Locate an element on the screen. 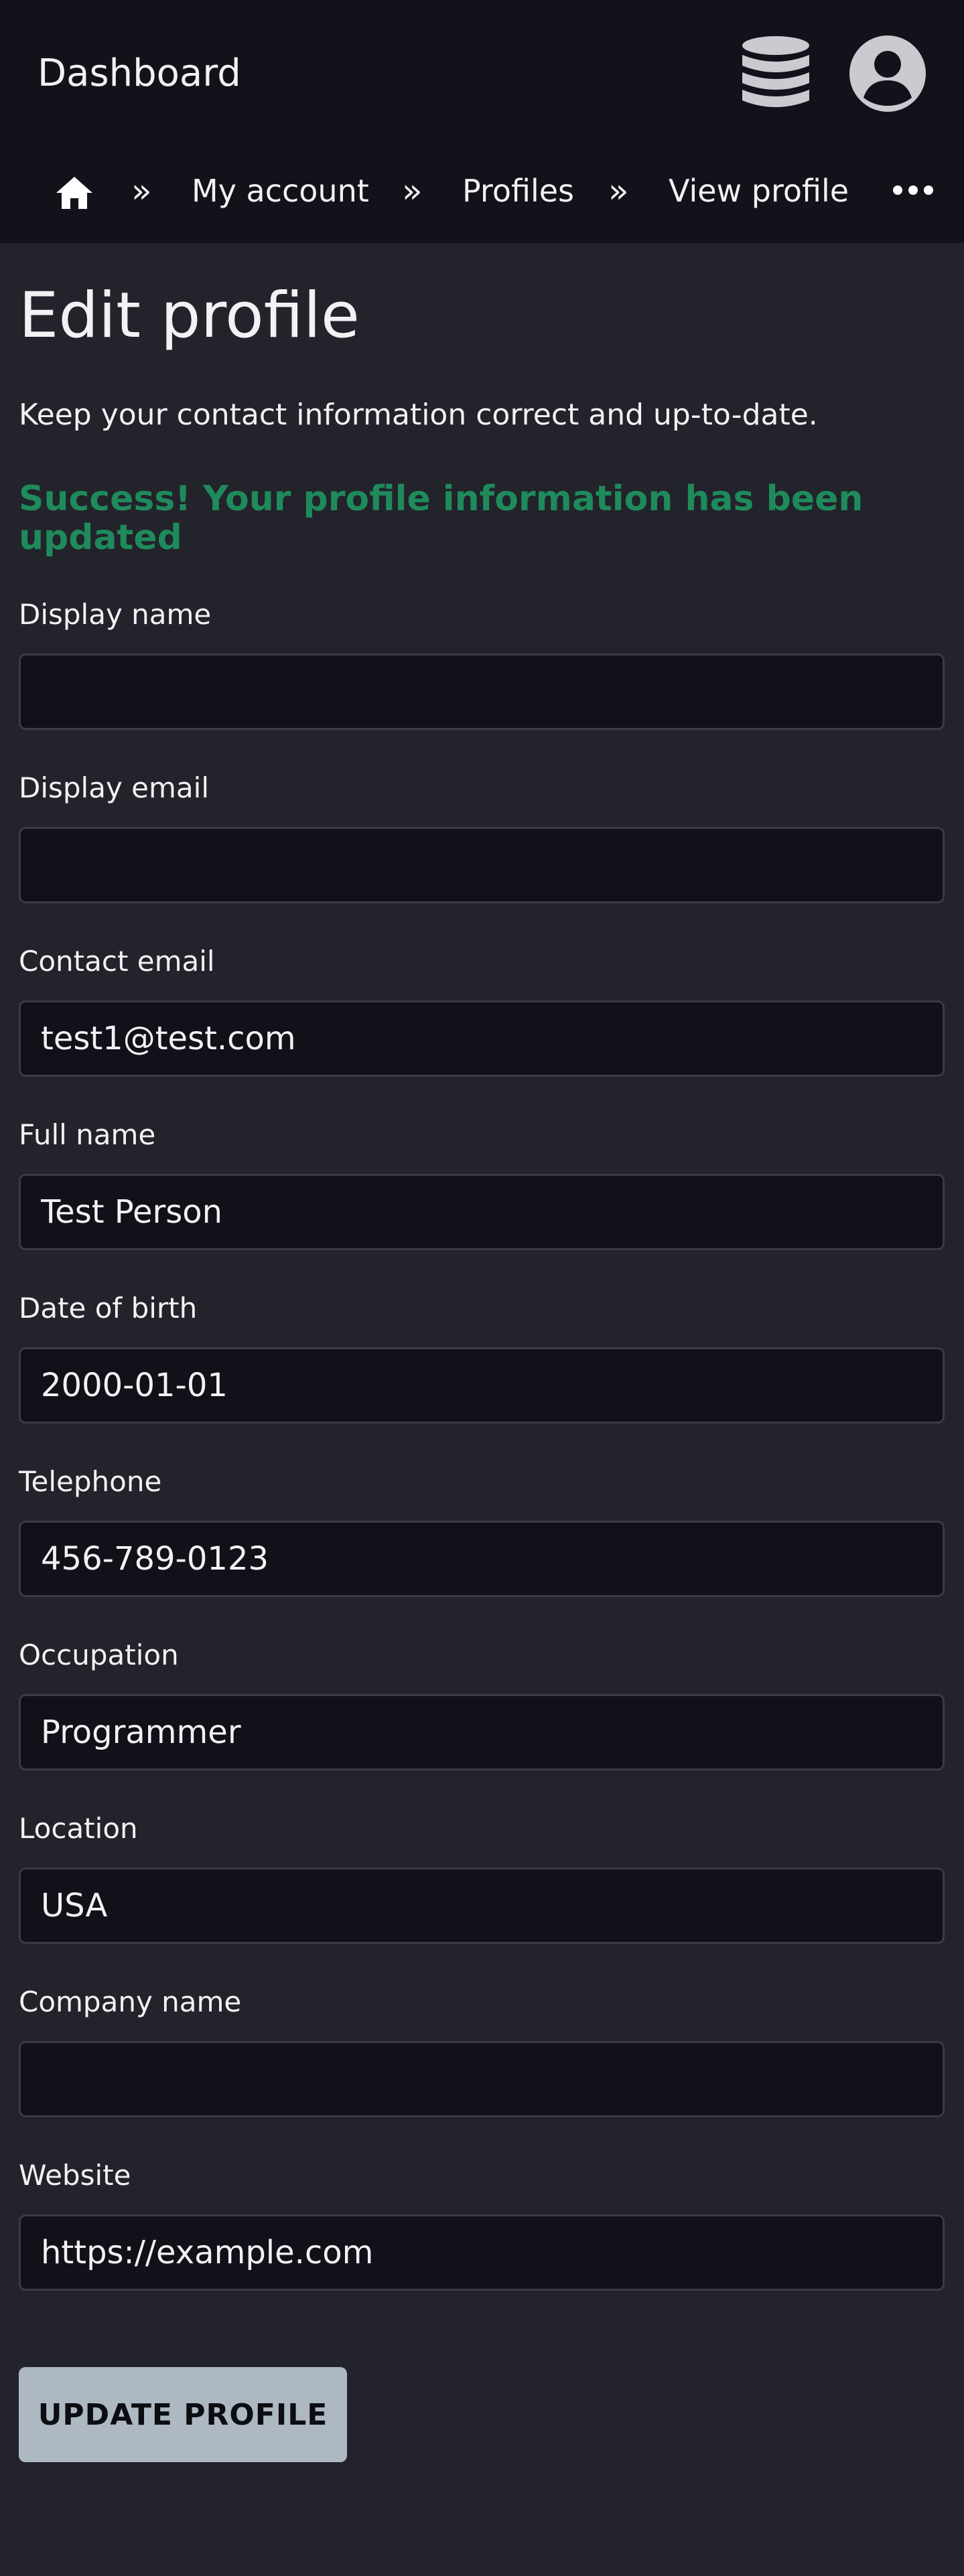 This screenshot has height=2576, width=964. display-email-input is located at coordinates (482, 865).